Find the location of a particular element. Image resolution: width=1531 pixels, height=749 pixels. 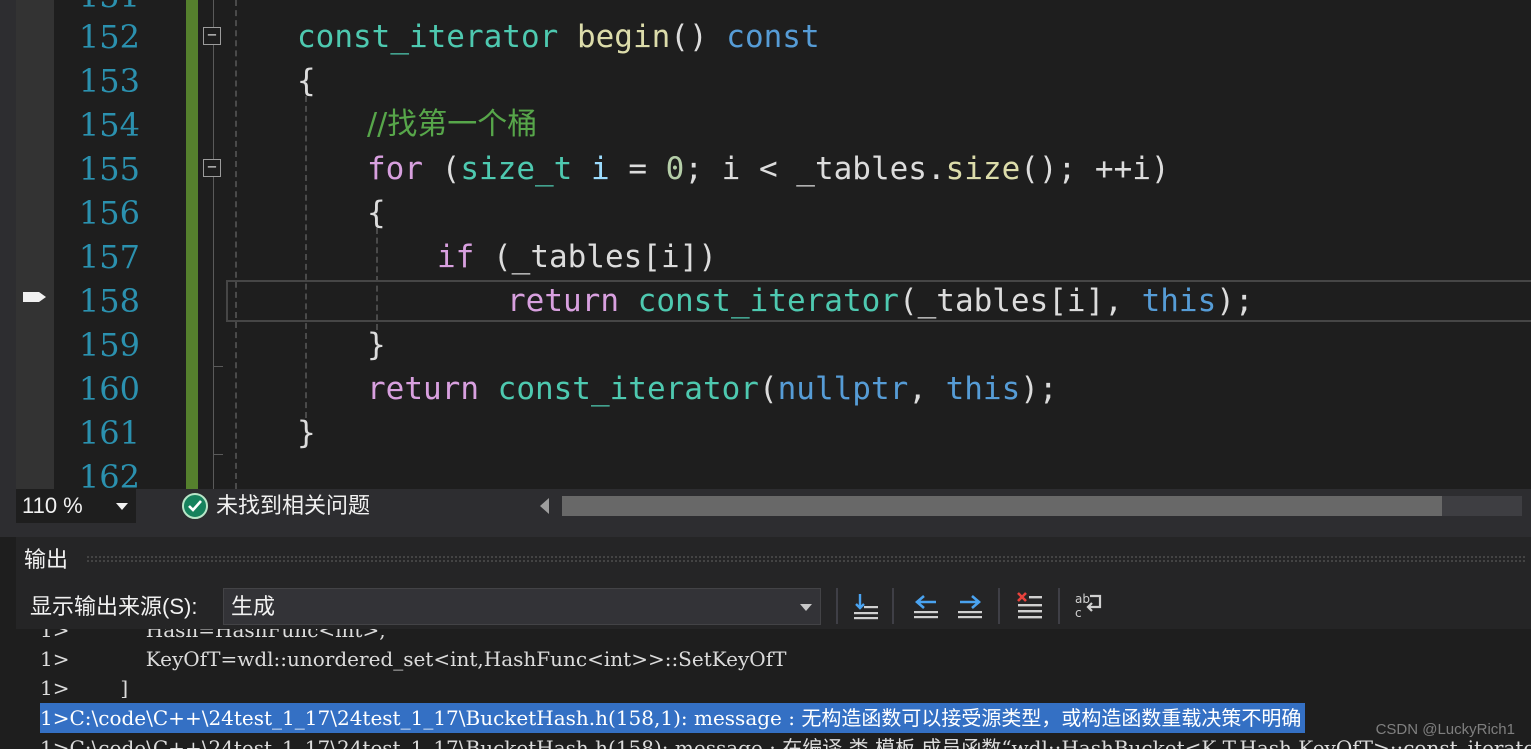

code-line-156: { is located at coordinates (376, 213).